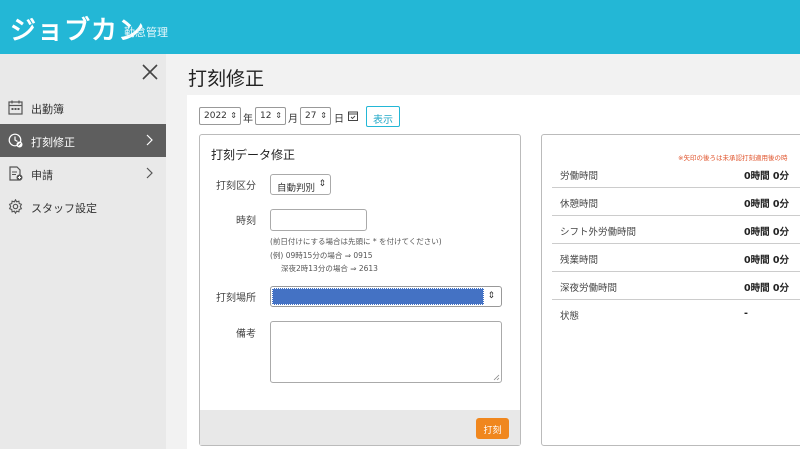 The image size is (800, 449). What do you see at coordinates (266, 116) in the screenshot?
I see `month-value: 12` at bounding box center [266, 116].